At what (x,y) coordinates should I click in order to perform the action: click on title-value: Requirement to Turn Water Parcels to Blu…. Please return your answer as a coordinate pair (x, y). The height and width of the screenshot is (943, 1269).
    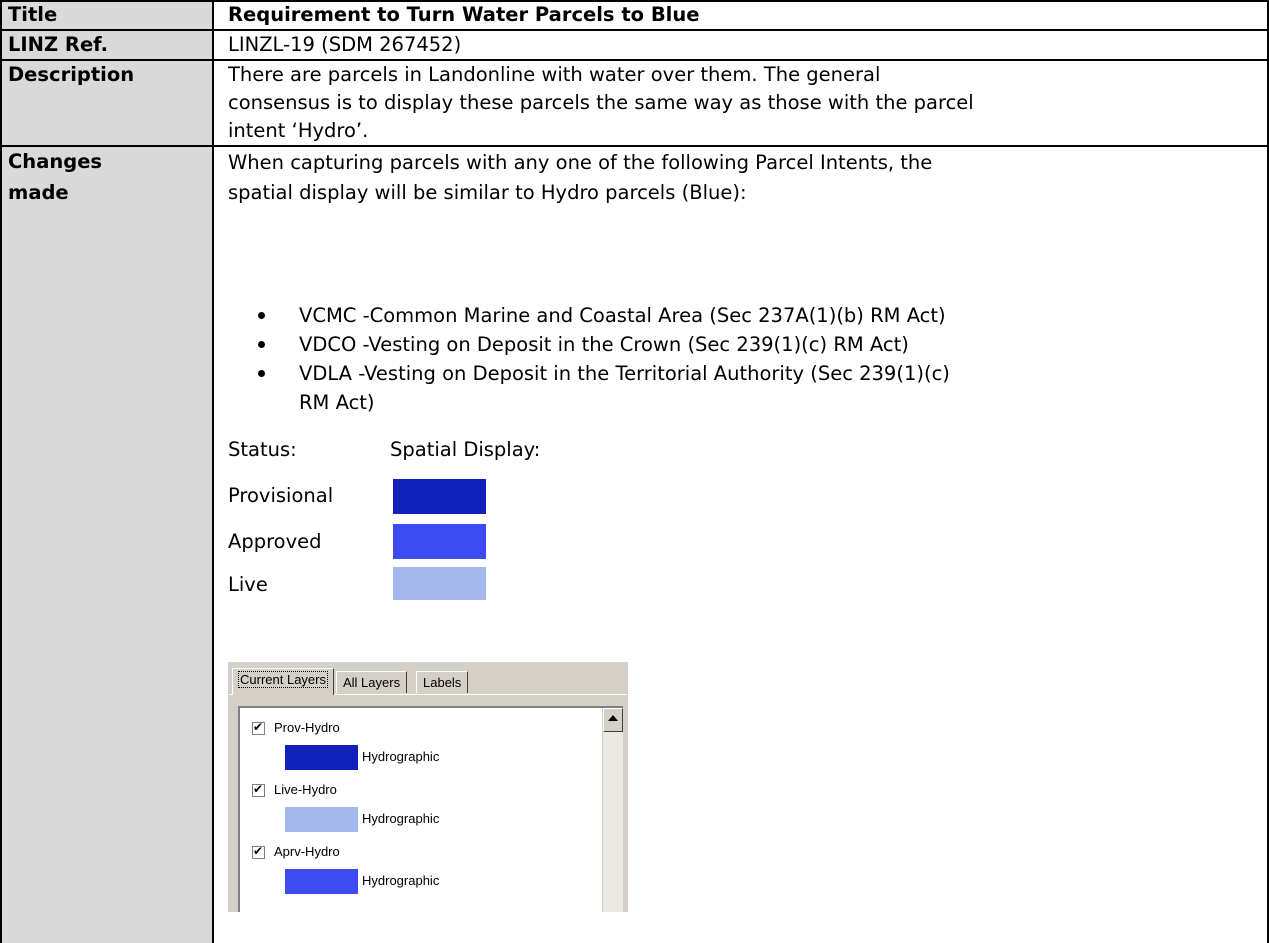
    Looking at the image, I should click on (464, 14).